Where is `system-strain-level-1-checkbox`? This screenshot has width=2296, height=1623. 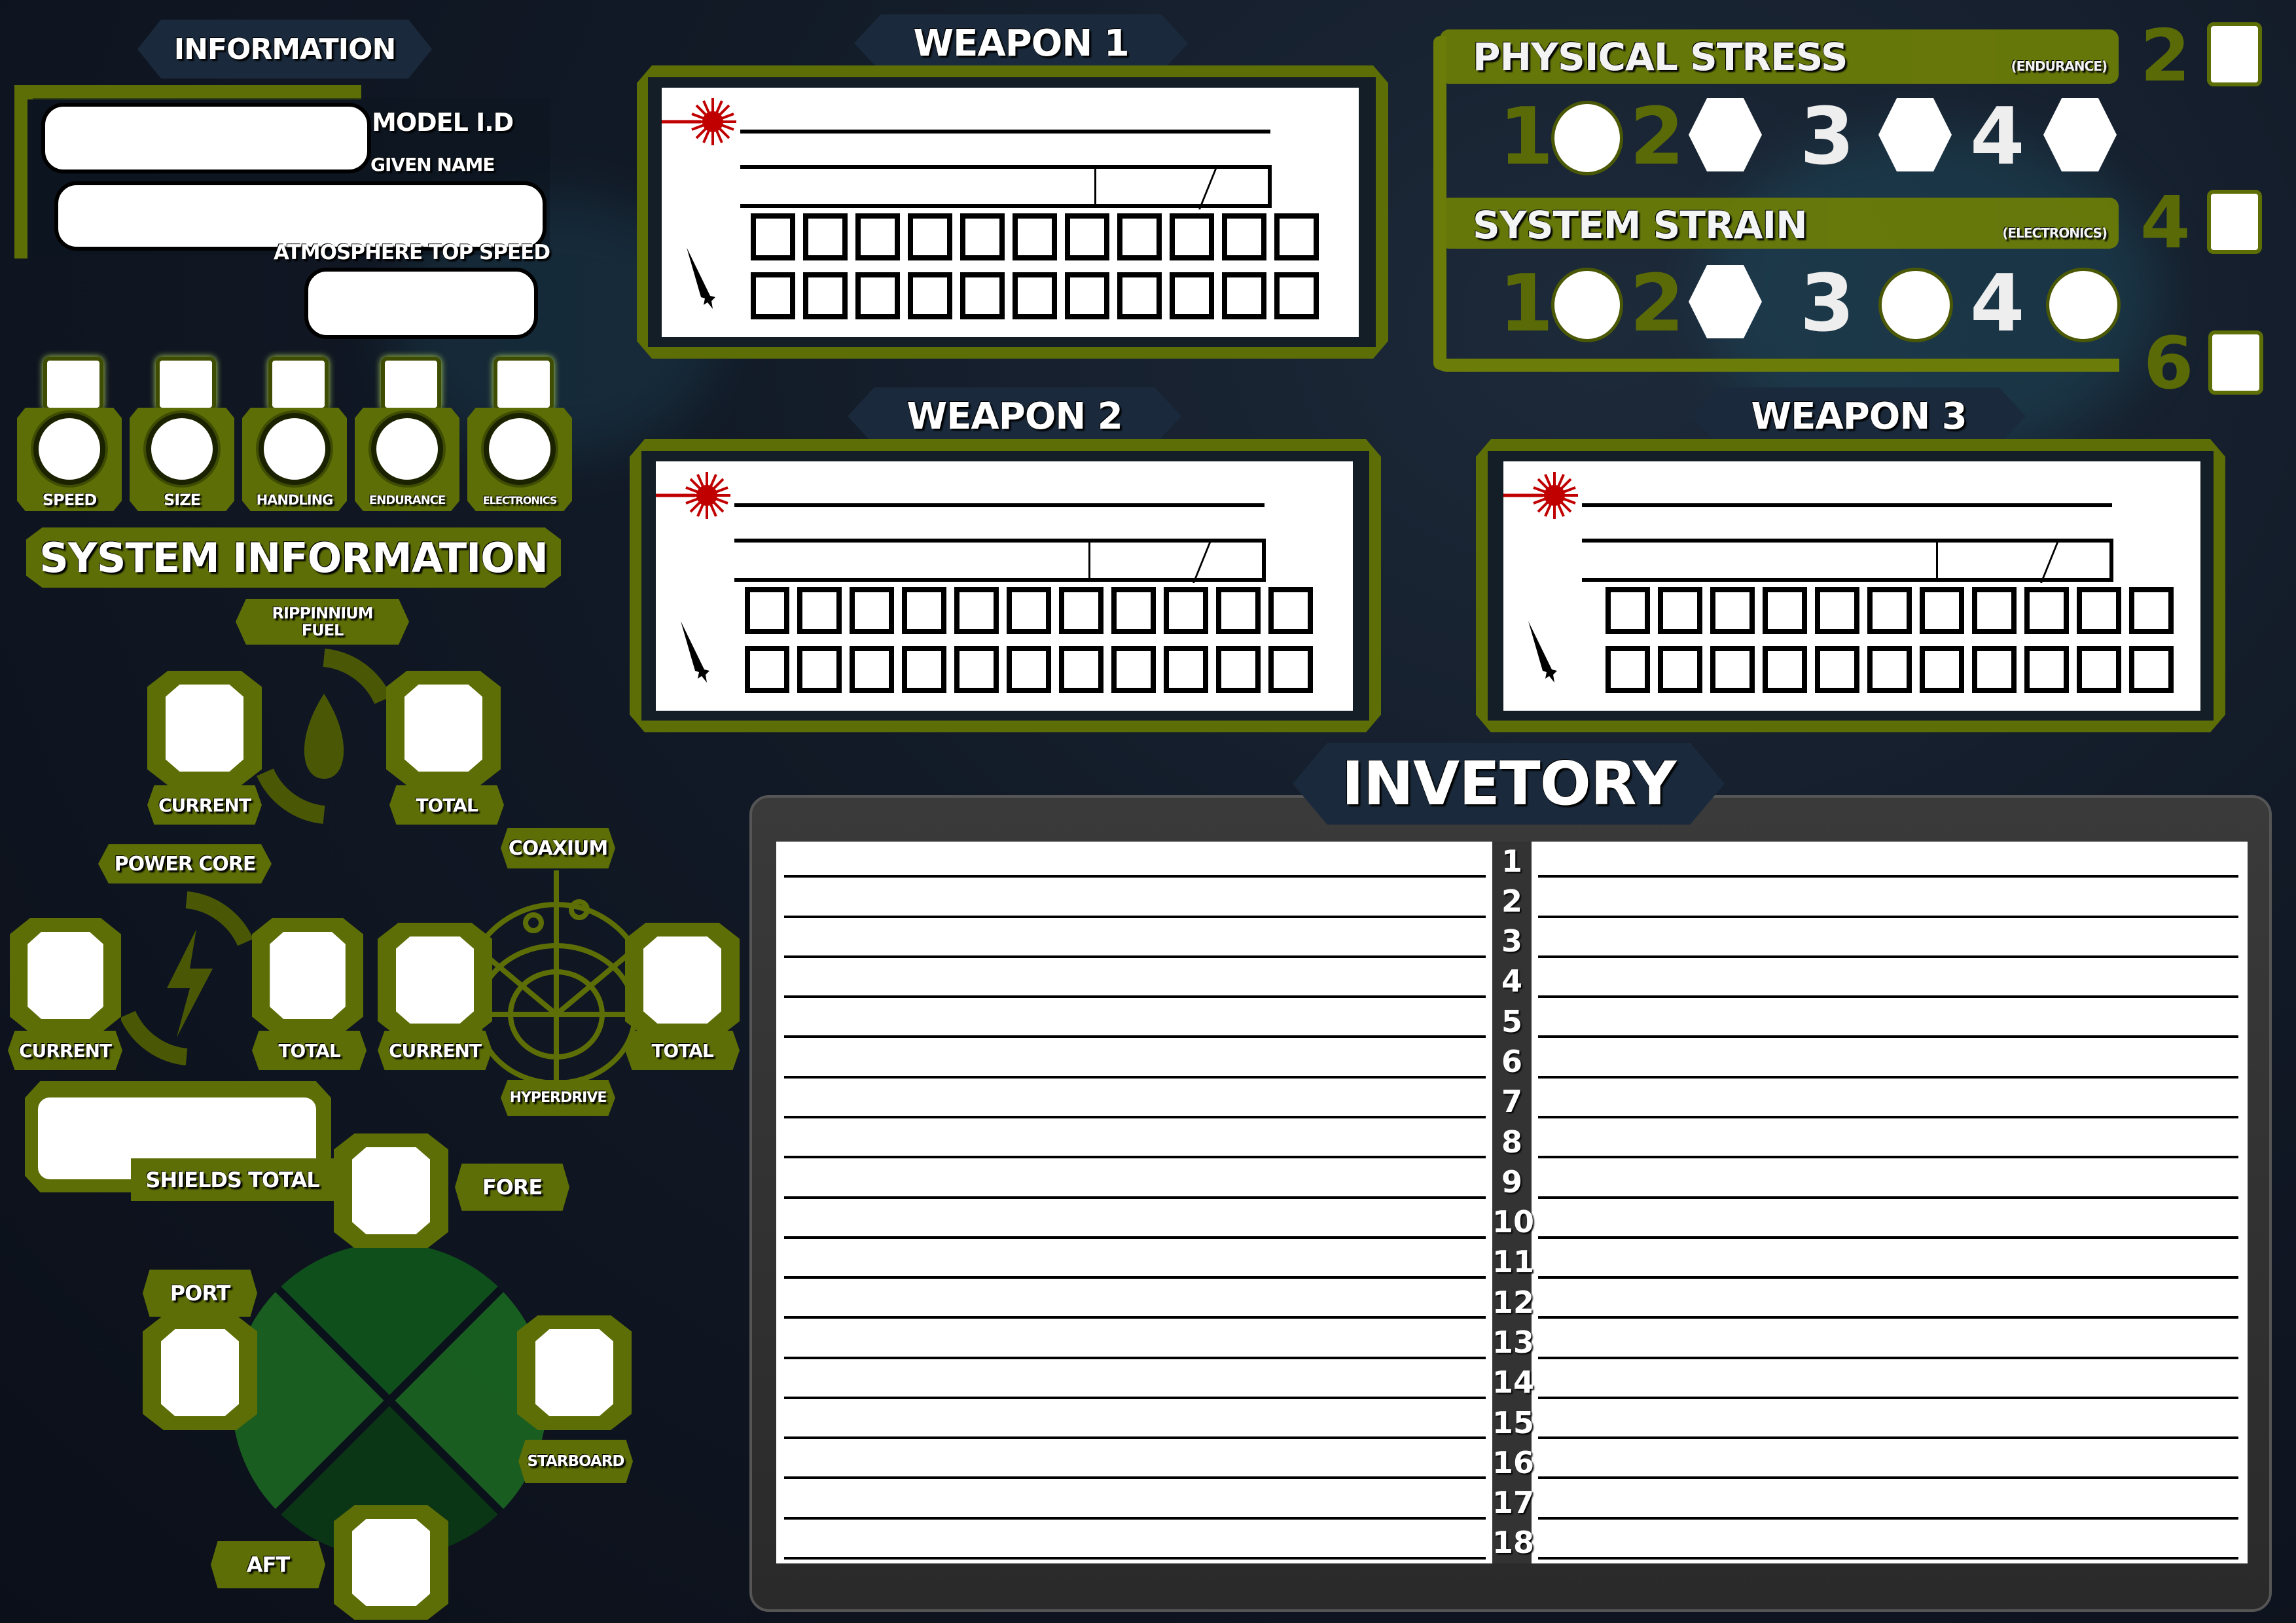
system-strain-level-1-checkbox is located at coordinates (1587, 305).